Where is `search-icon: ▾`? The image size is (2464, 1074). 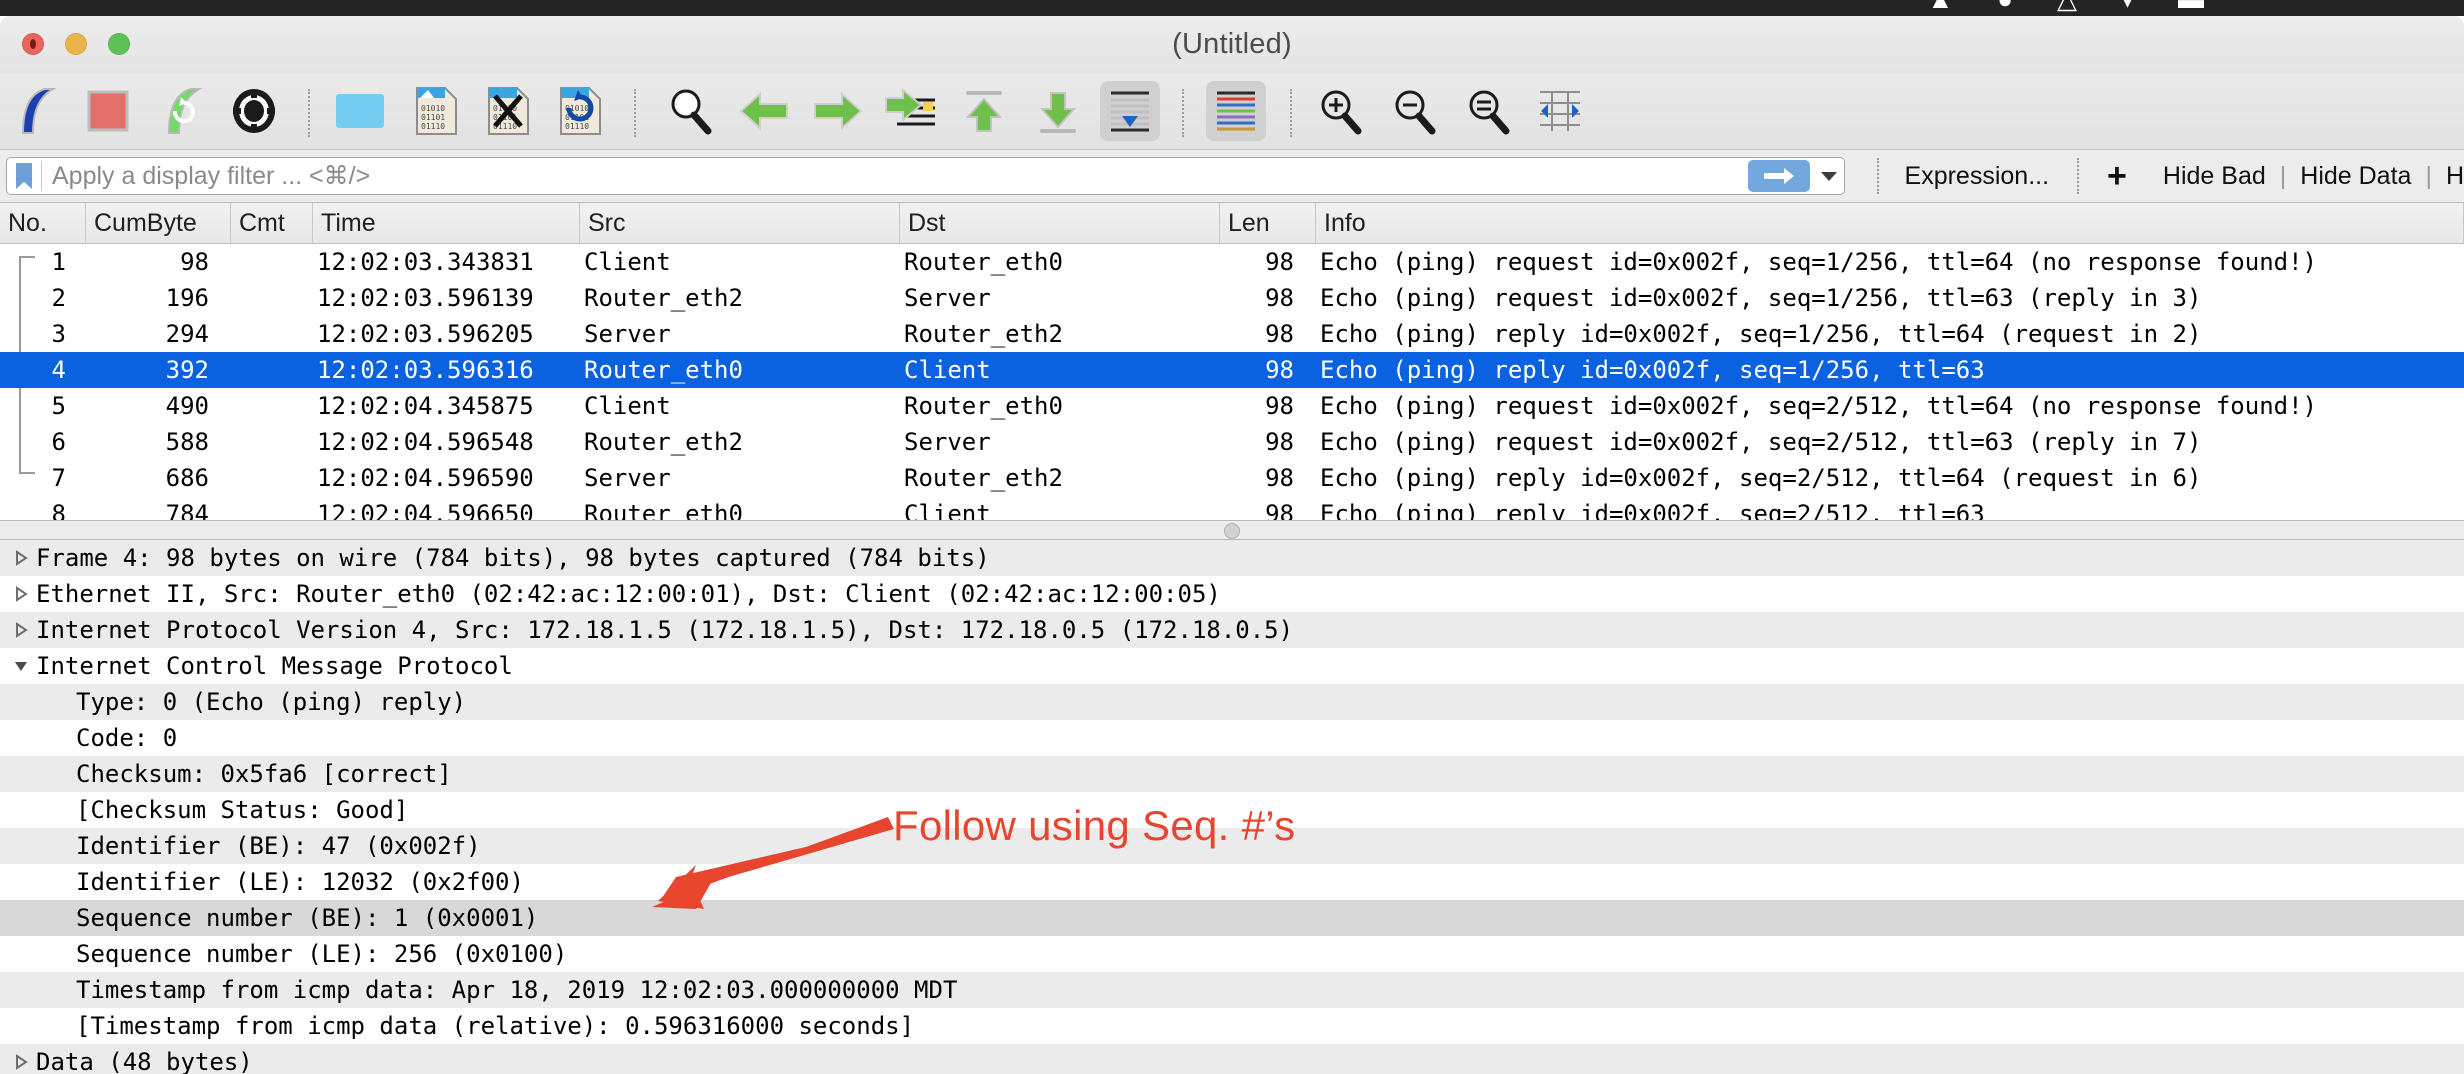 search-icon: ▾ is located at coordinates (2127, 6).